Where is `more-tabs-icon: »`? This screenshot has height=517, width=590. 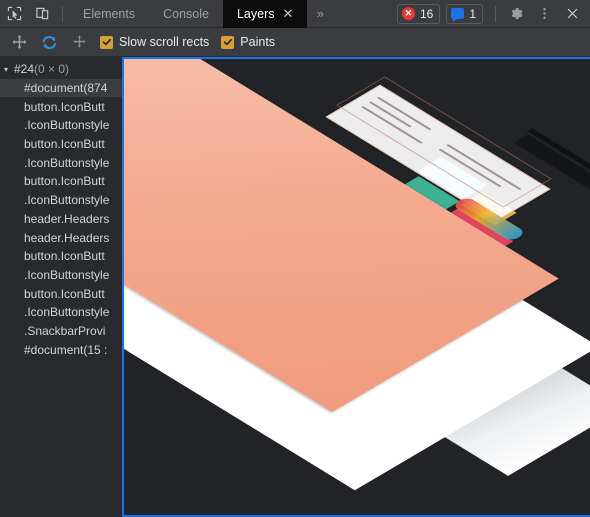
more-tabs-icon: » is located at coordinates (320, 14).